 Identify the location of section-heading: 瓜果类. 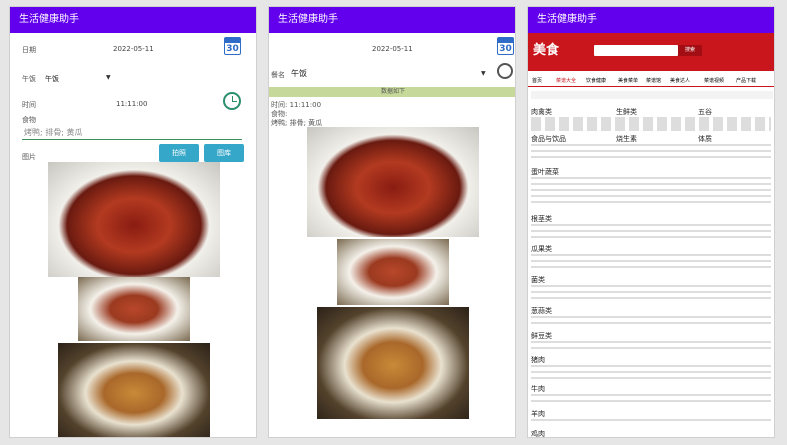
(541, 249).